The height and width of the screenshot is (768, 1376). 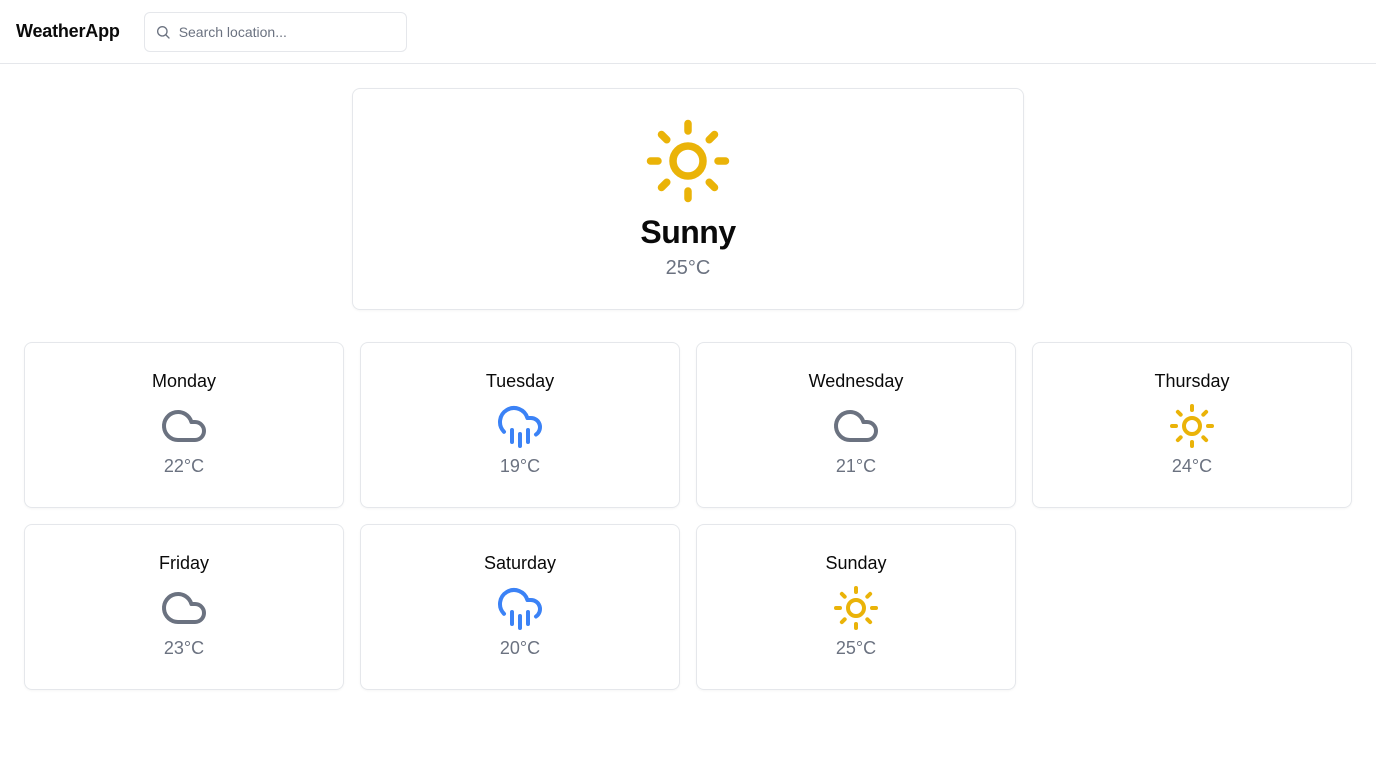 What do you see at coordinates (856, 381) in the screenshot?
I see `forecast-day-label: Wednesday` at bounding box center [856, 381].